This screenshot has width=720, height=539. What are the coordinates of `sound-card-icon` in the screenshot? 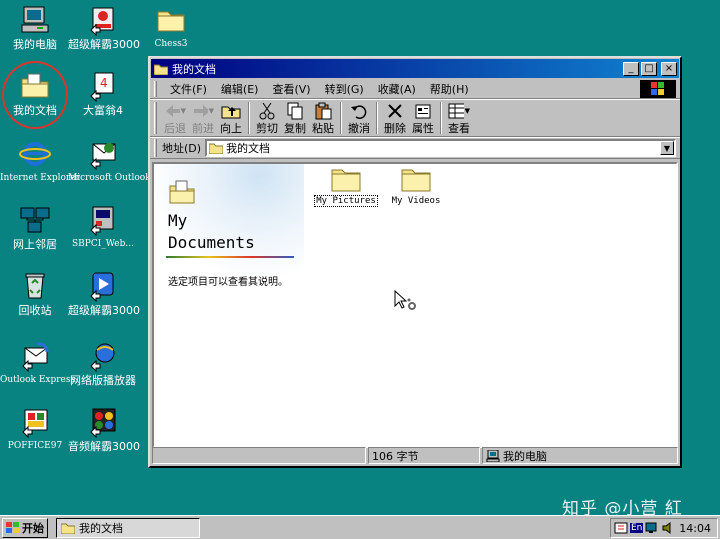 It's located at (103, 220).